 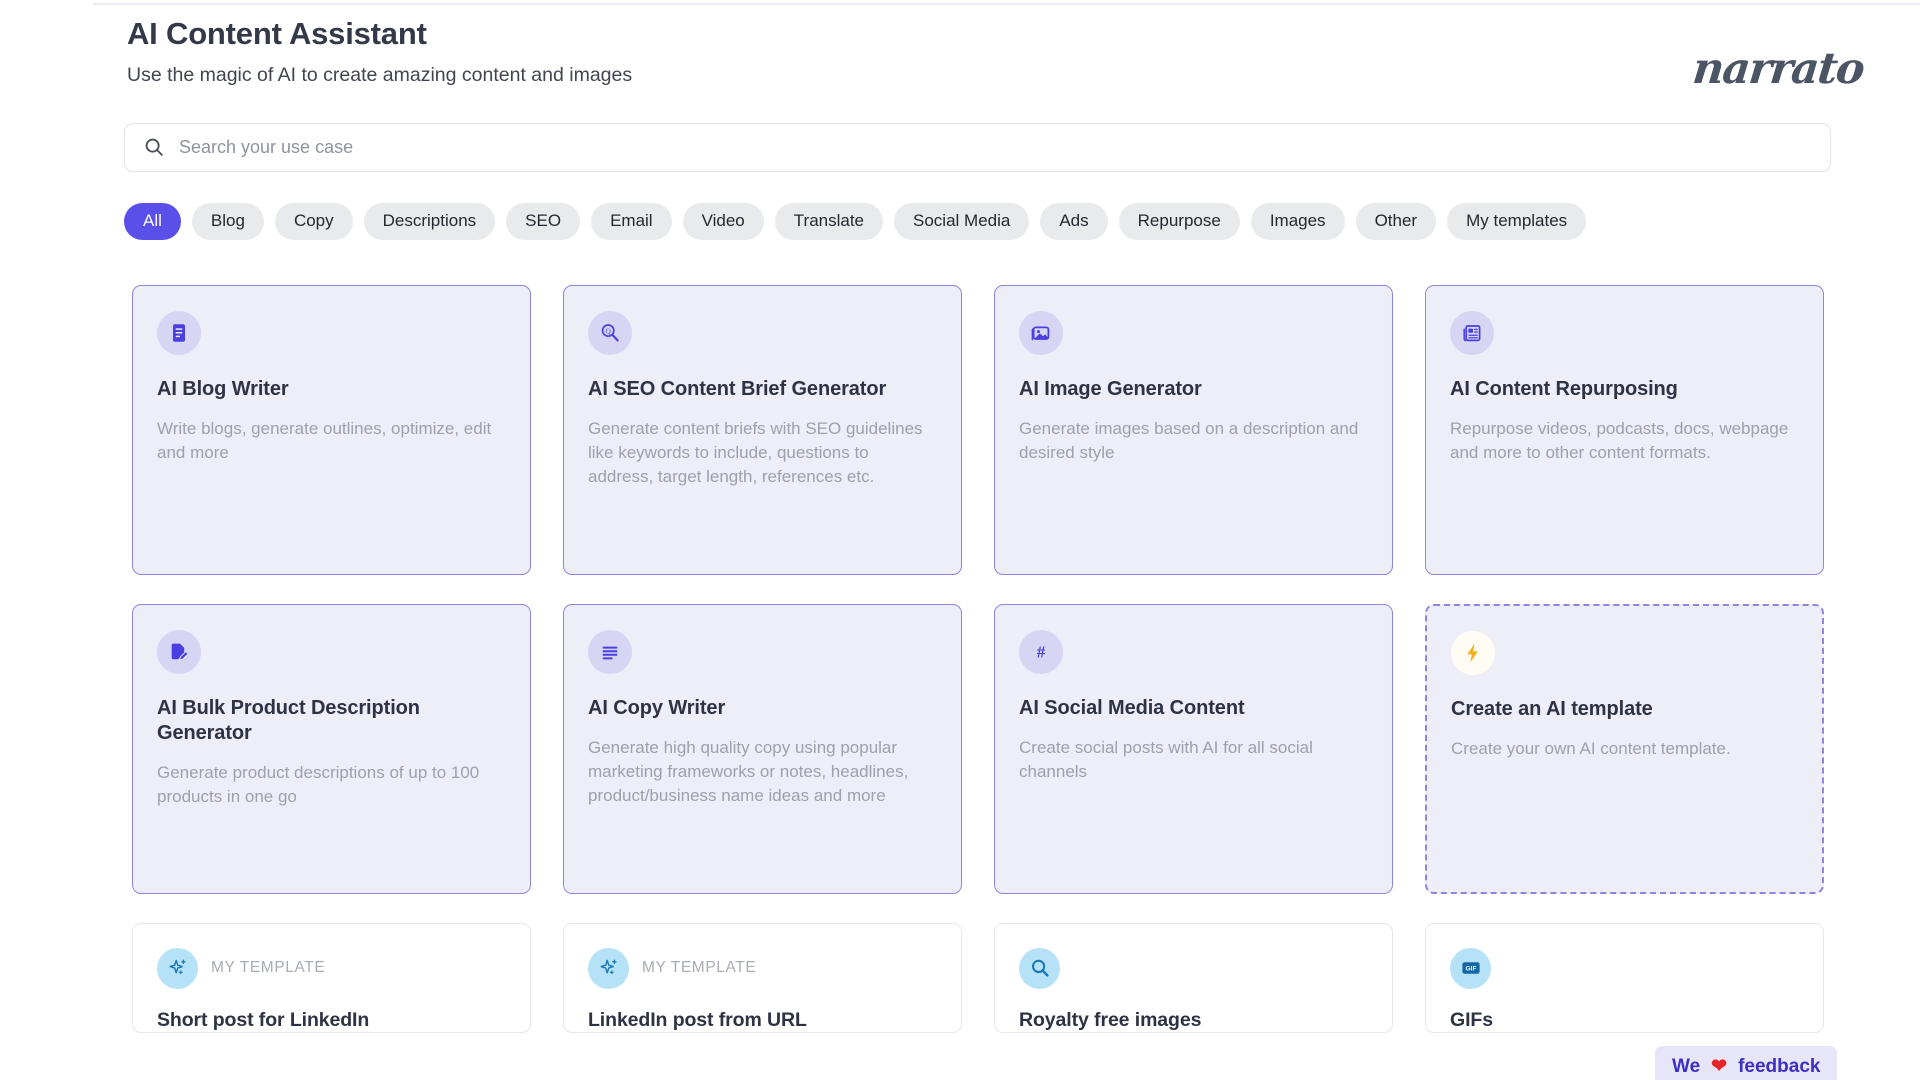 I want to click on gif-icon: GIF, so click(x=1470, y=968).